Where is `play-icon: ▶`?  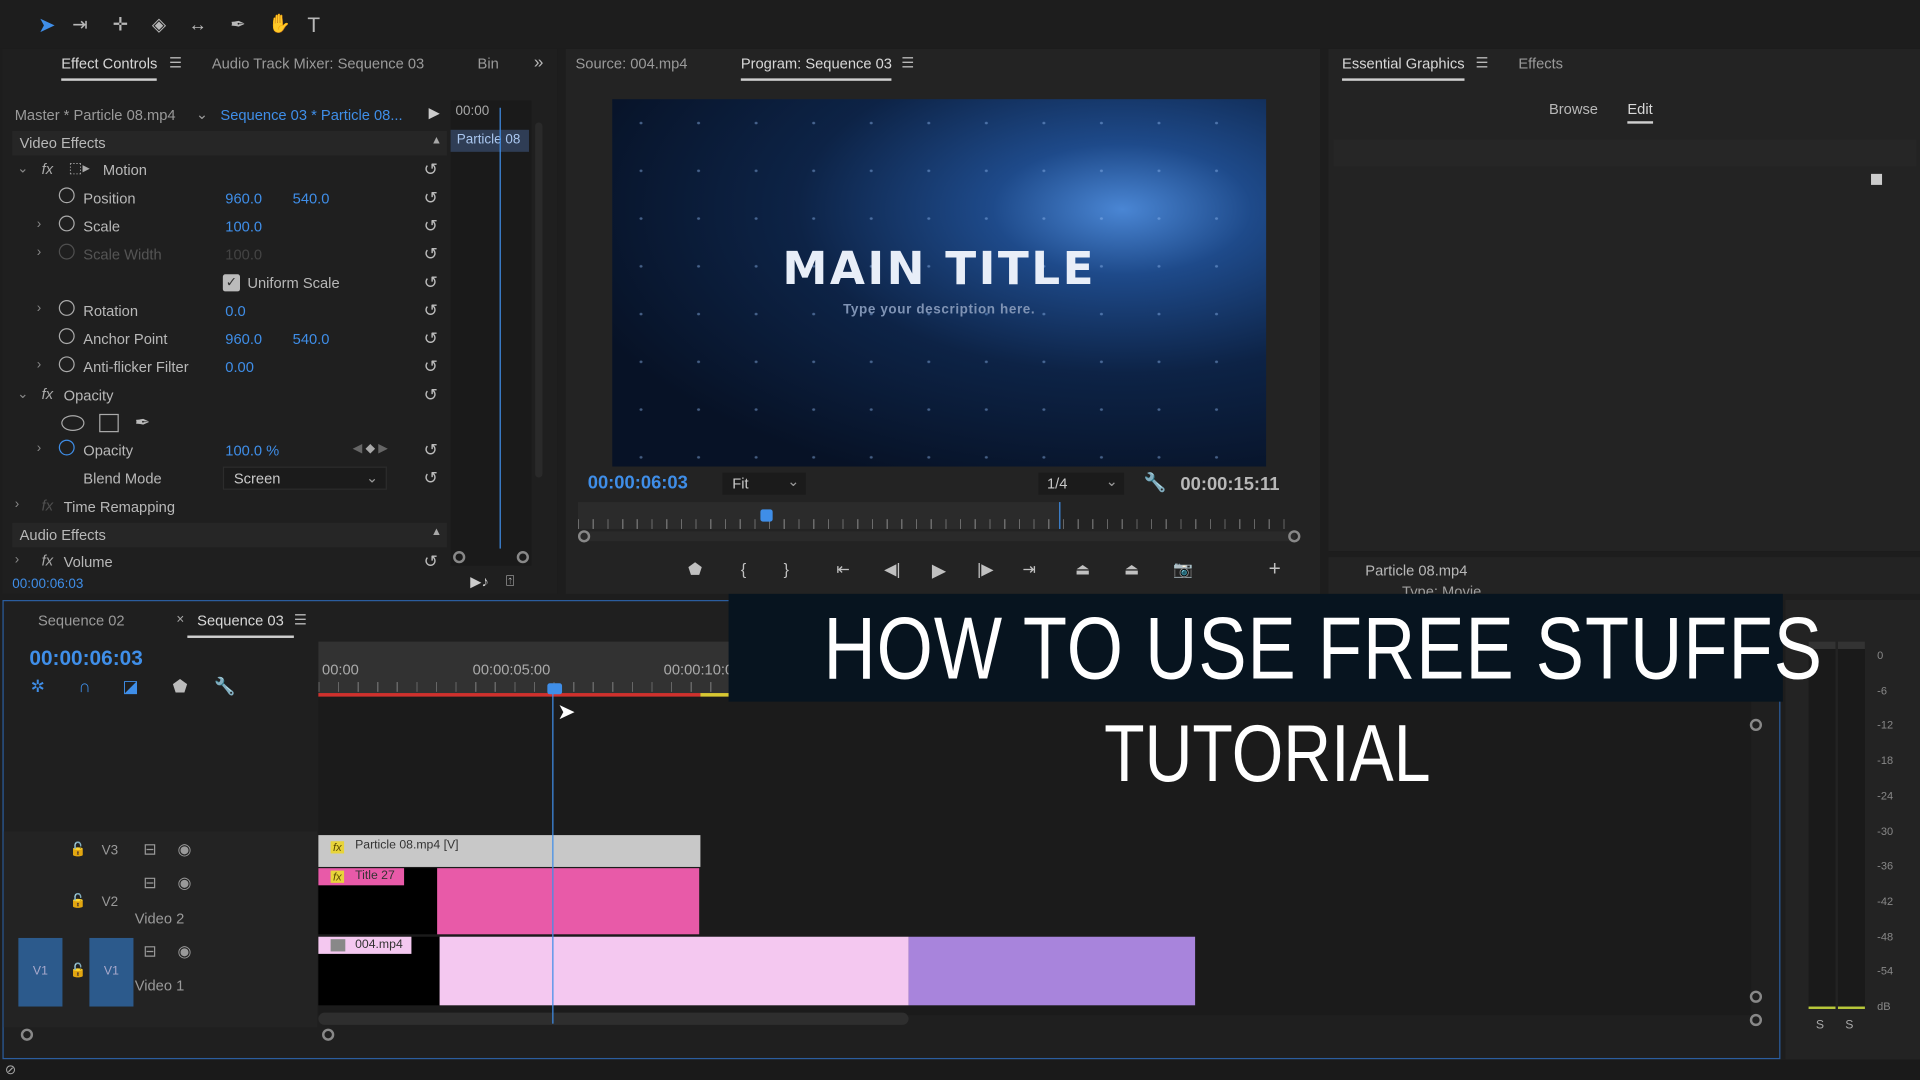
play-icon: ▶ is located at coordinates (939, 571).